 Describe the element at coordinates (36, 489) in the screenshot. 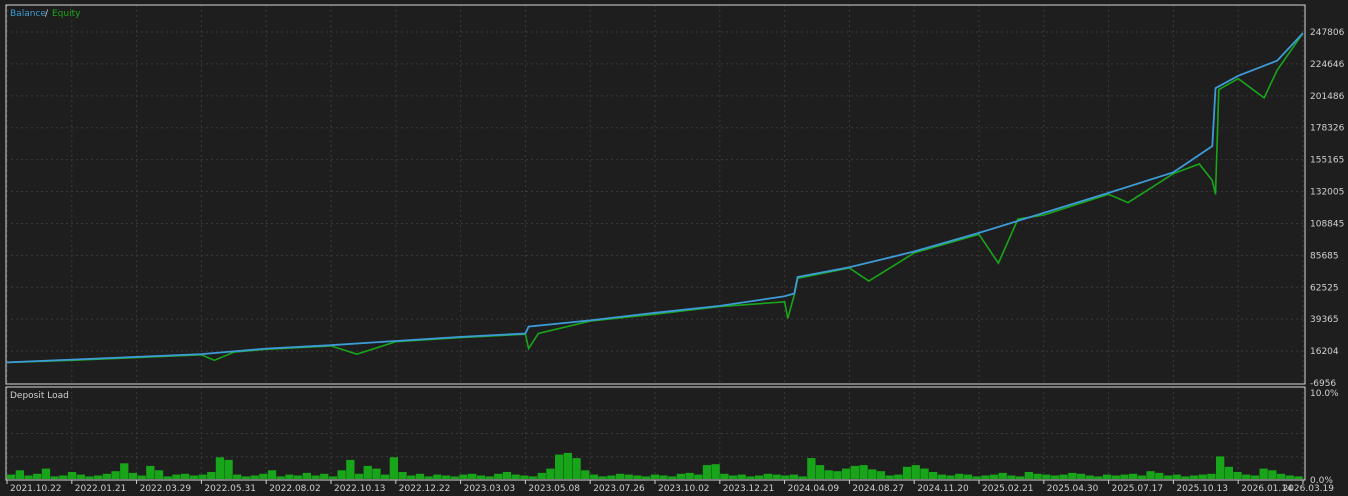

I see `x-tick-label: 2021.10.22` at that location.